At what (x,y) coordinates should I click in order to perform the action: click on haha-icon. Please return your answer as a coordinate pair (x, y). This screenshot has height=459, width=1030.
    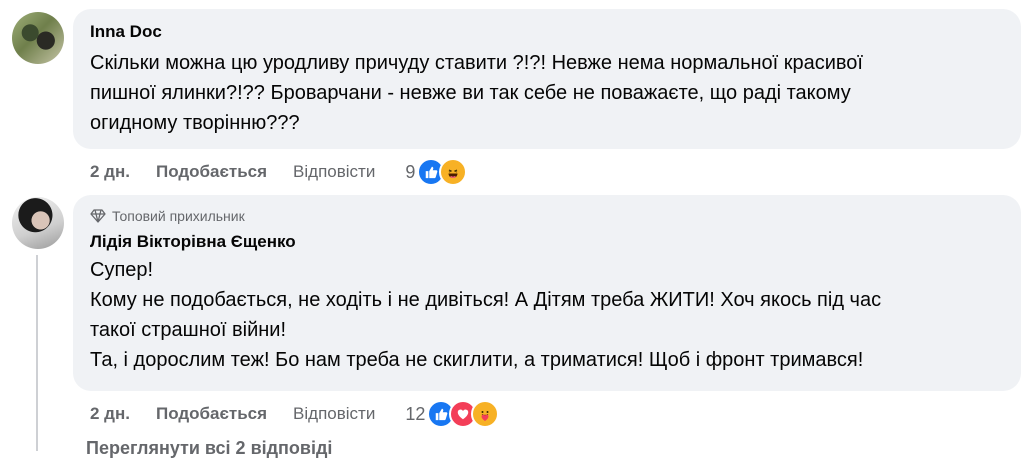
    Looking at the image, I should click on (453, 172).